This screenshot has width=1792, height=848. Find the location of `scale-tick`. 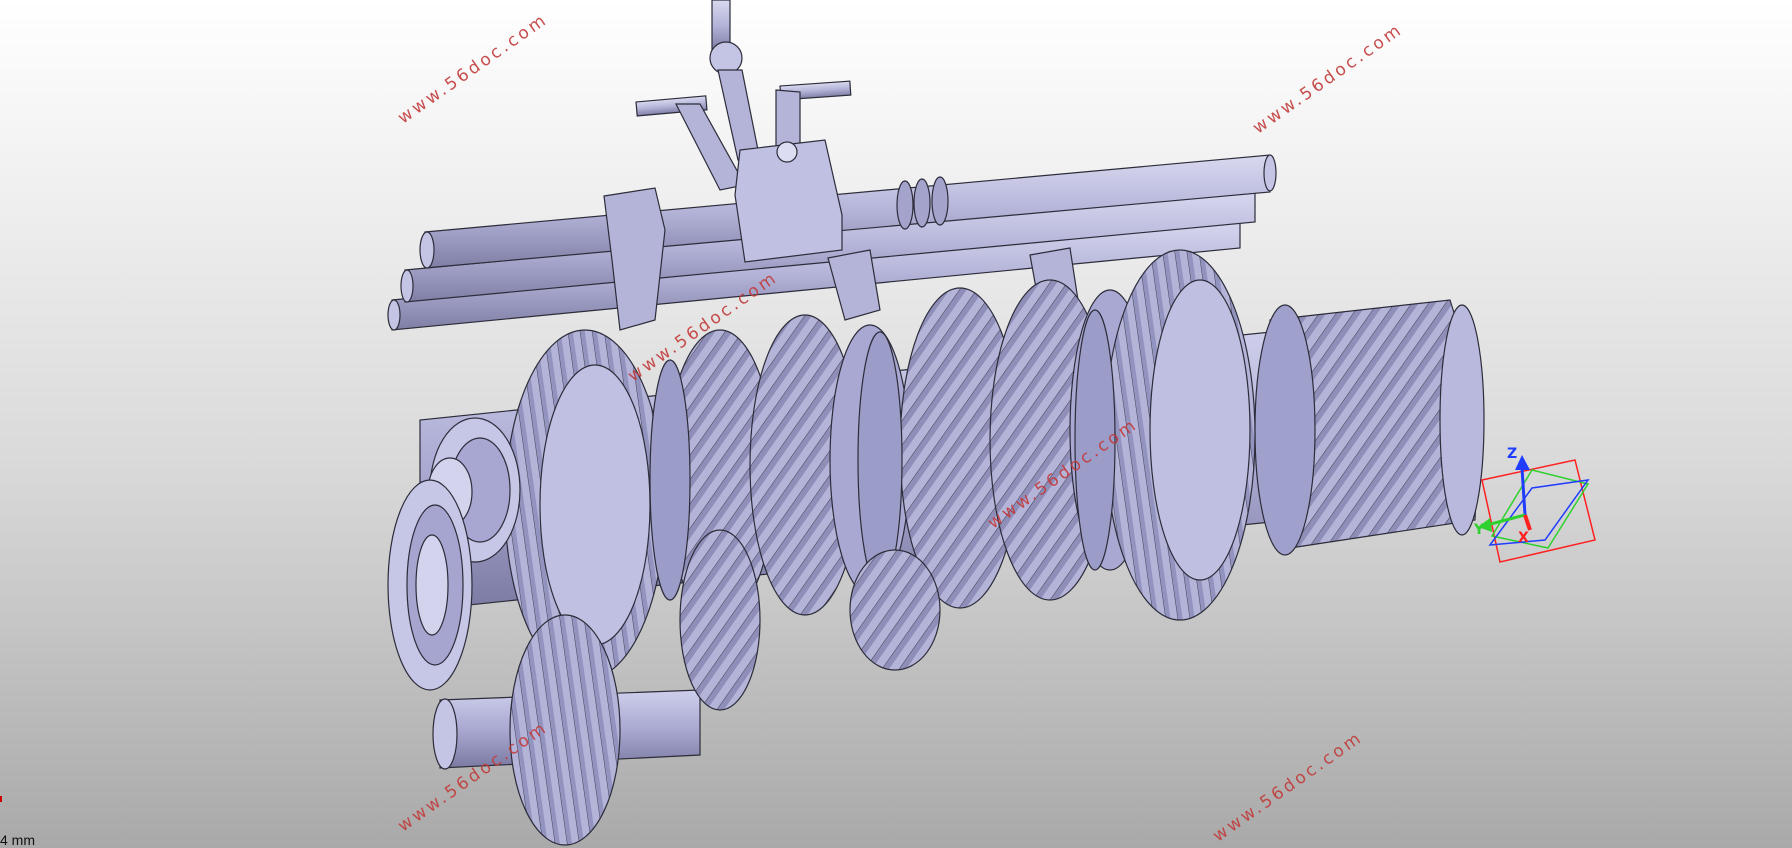

scale-tick is located at coordinates (1, 799).